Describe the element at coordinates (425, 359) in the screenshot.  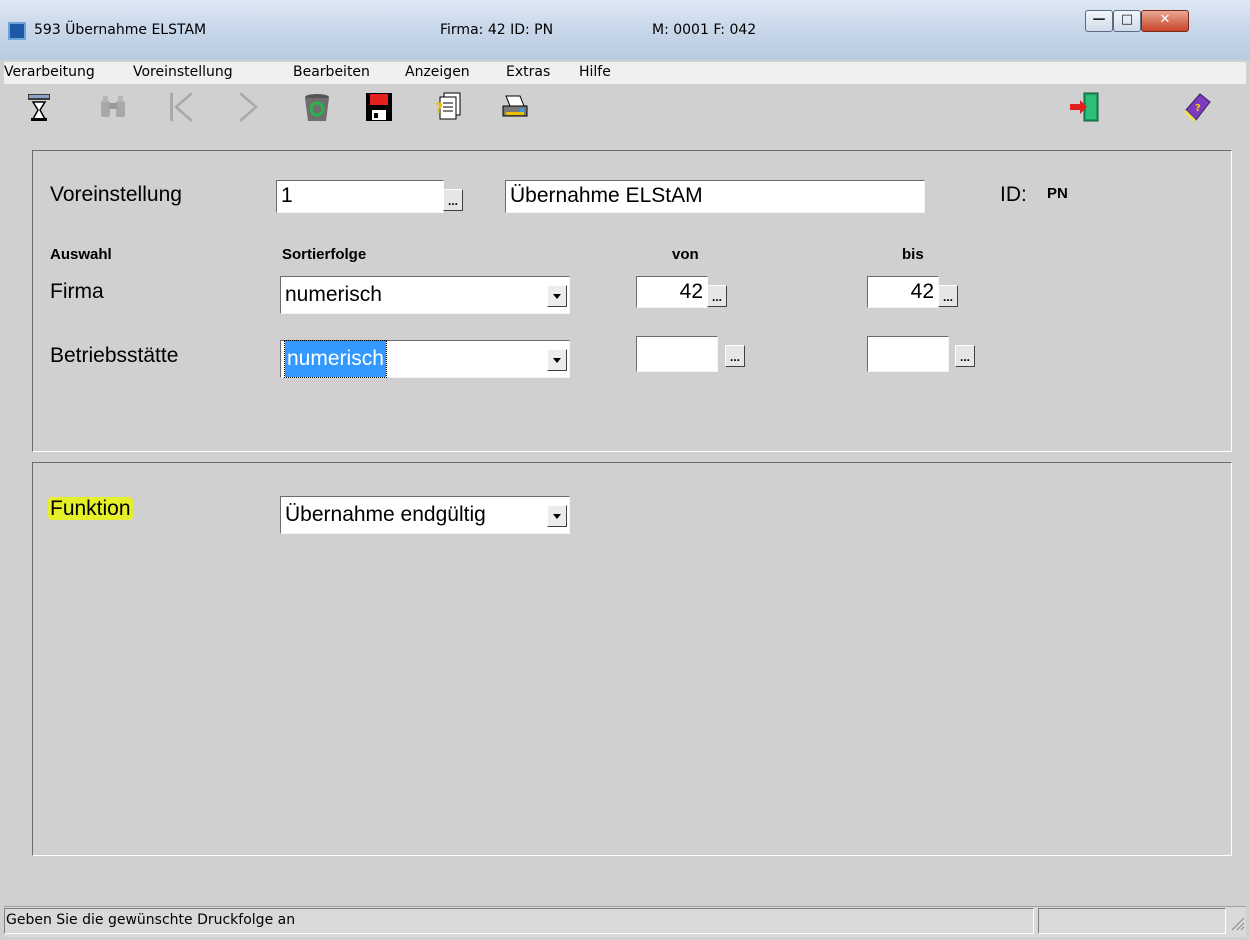
I see `betriebsstaette-sort-select: numerisch` at that location.